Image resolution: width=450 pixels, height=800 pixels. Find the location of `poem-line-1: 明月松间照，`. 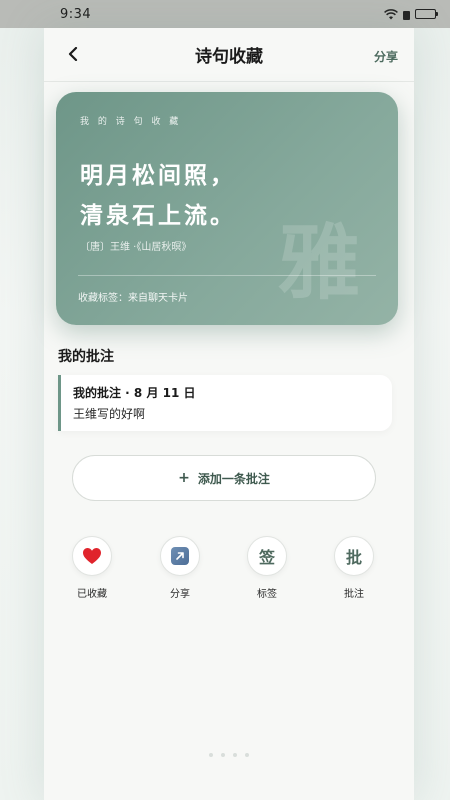

poem-line-1: 明月松间照， is located at coordinates (158, 176).